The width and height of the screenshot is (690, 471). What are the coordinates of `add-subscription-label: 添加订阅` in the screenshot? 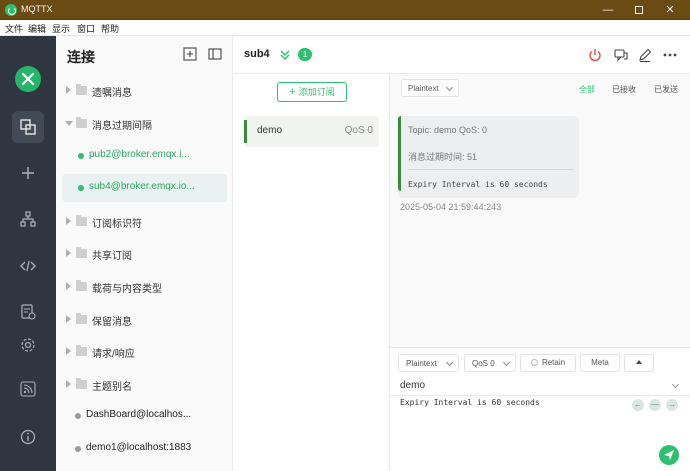 It's located at (316, 92).